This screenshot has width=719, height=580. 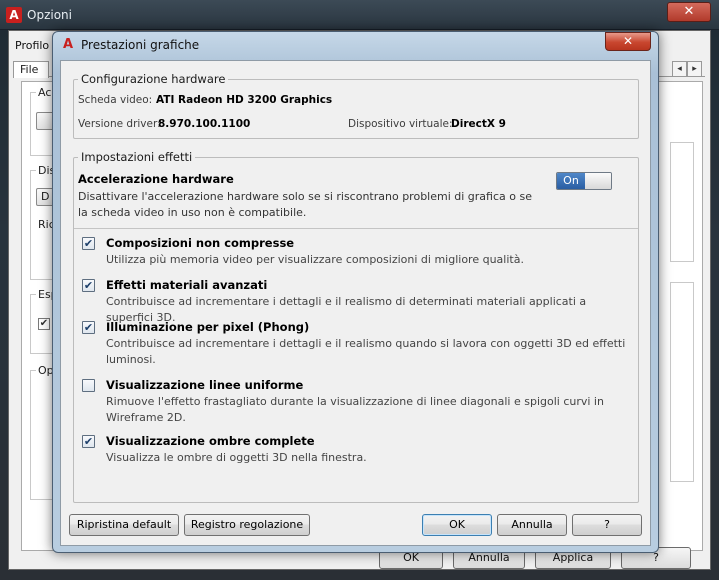 What do you see at coordinates (689, 12) in the screenshot?
I see `background-close-button: ✕` at bounding box center [689, 12].